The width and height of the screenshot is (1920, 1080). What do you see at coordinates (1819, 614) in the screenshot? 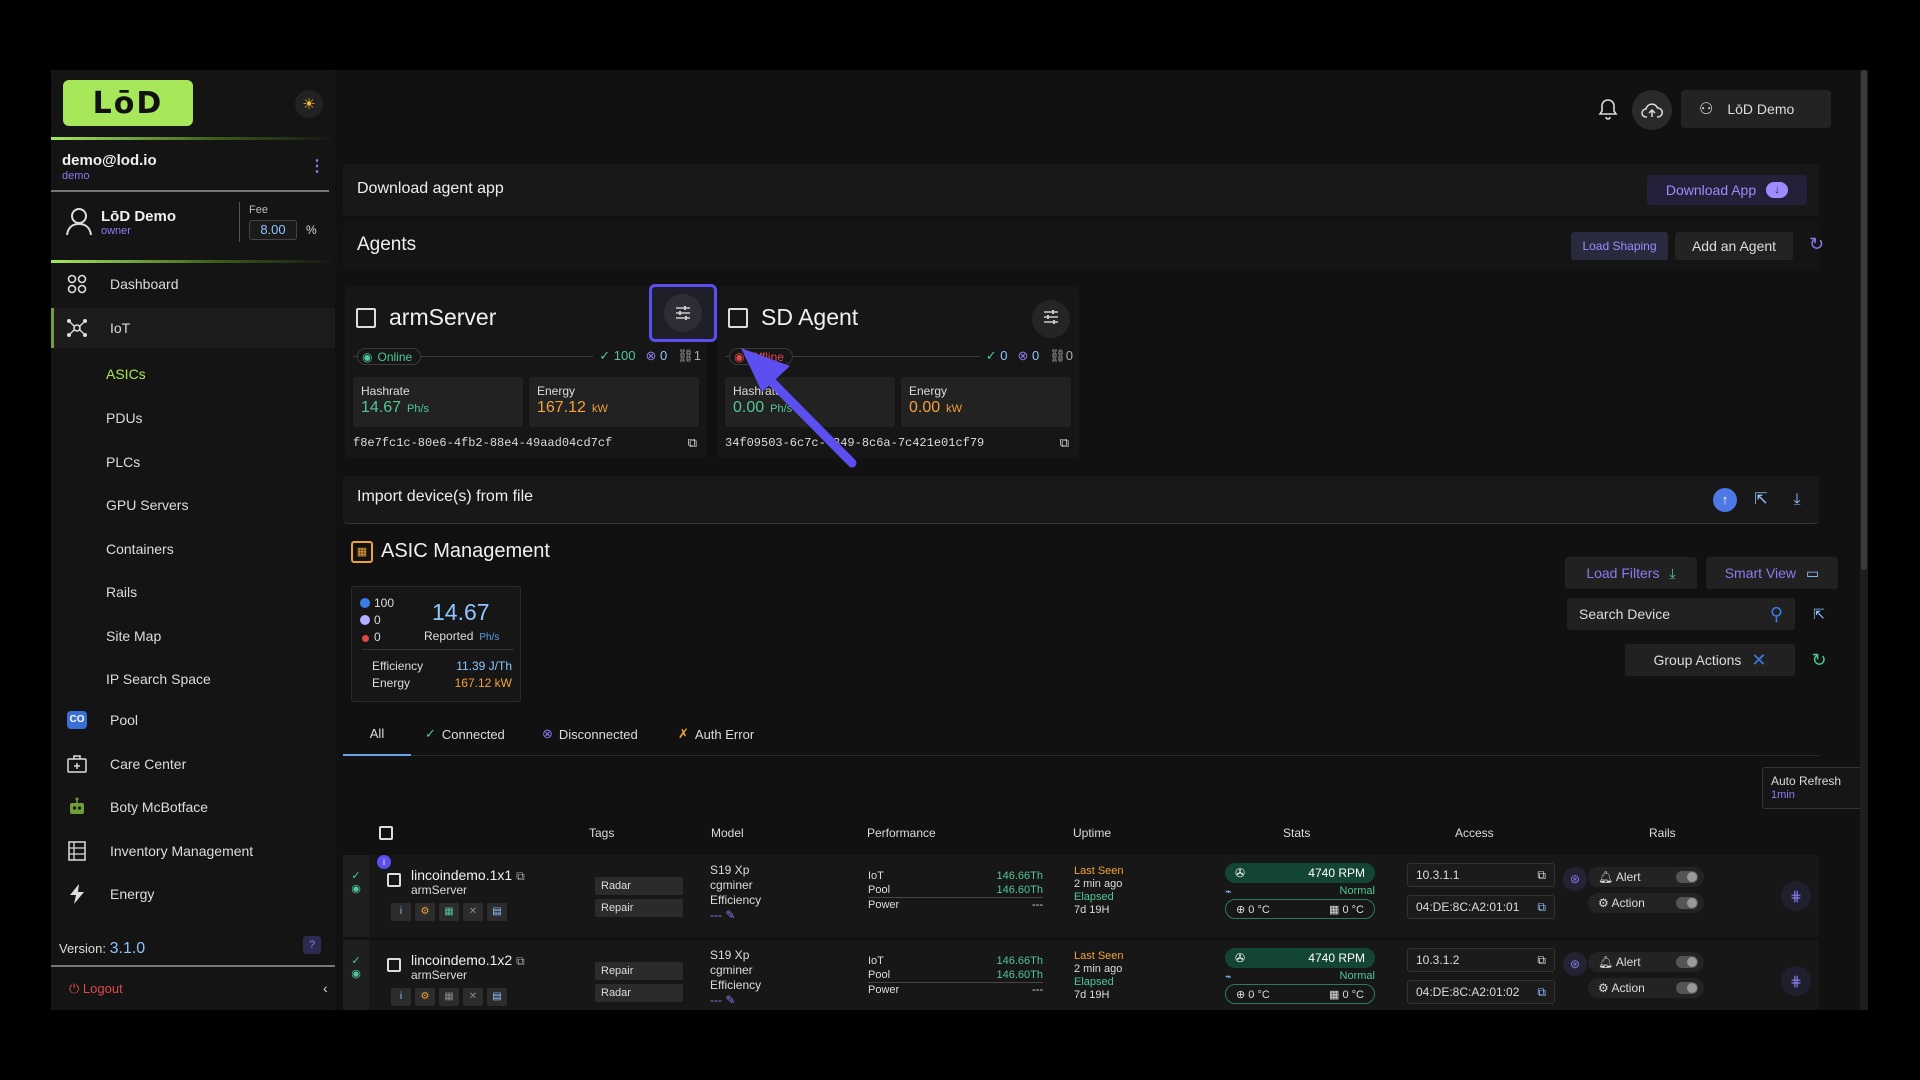
I see `export-icon: ⇱` at bounding box center [1819, 614].